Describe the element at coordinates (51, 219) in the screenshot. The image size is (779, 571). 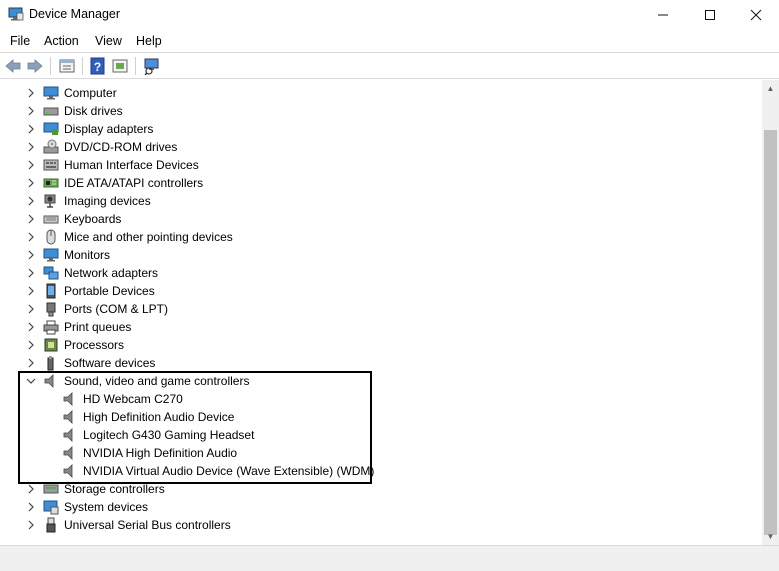
I see `keyboard-icon` at that location.